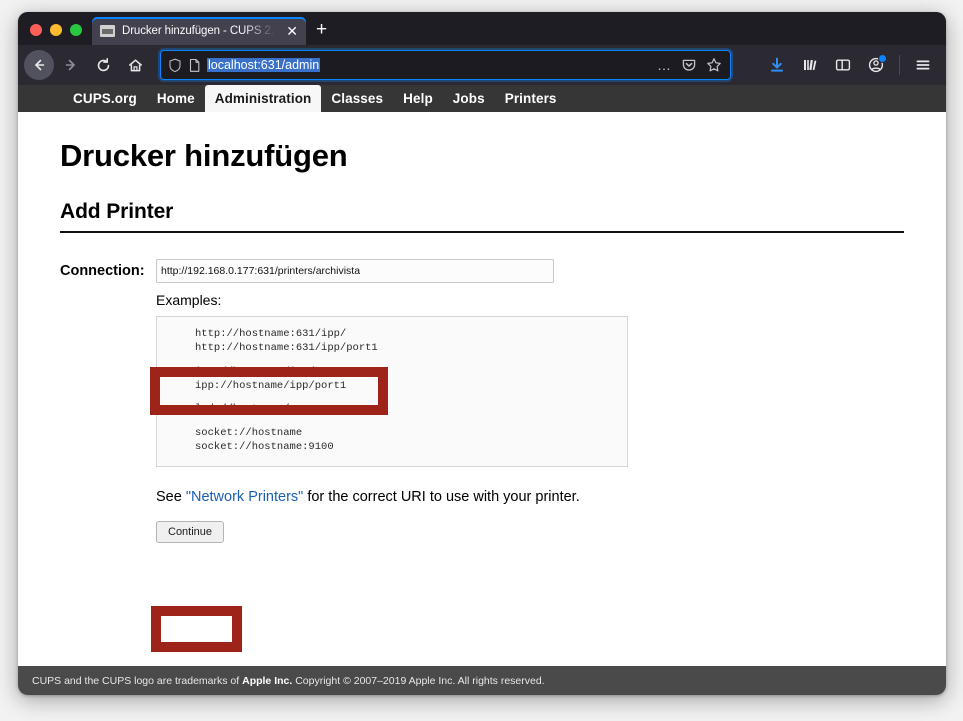 This screenshot has width=963, height=721. I want to click on app-menu-button, so click(923, 65).